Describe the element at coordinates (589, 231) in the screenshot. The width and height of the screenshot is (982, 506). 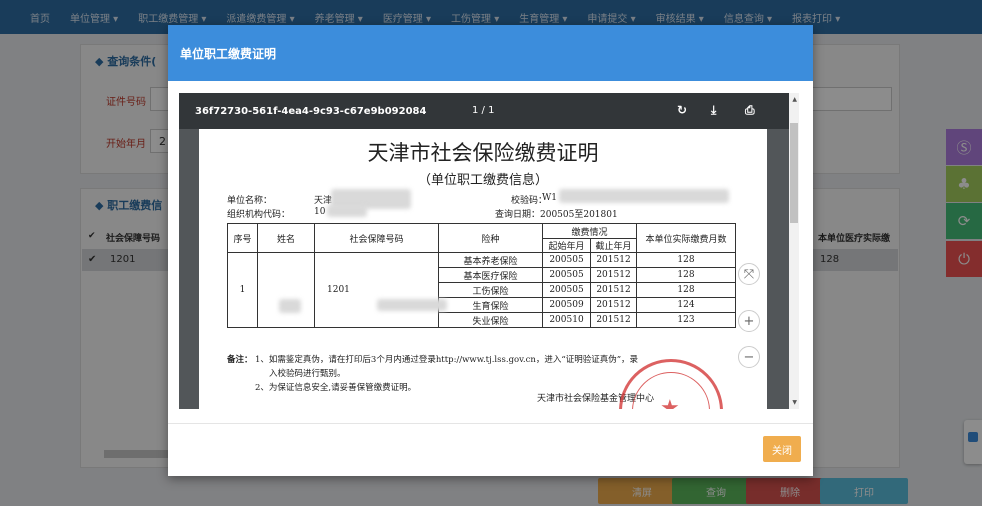
I see `th-payment: 缴费情况` at that location.